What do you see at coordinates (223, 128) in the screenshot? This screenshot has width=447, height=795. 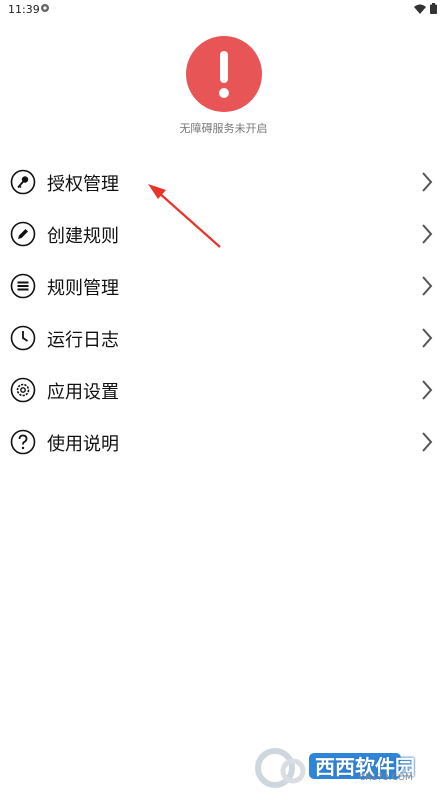 I see `accessibility-status-text: 无障碍服务未开启` at bounding box center [223, 128].